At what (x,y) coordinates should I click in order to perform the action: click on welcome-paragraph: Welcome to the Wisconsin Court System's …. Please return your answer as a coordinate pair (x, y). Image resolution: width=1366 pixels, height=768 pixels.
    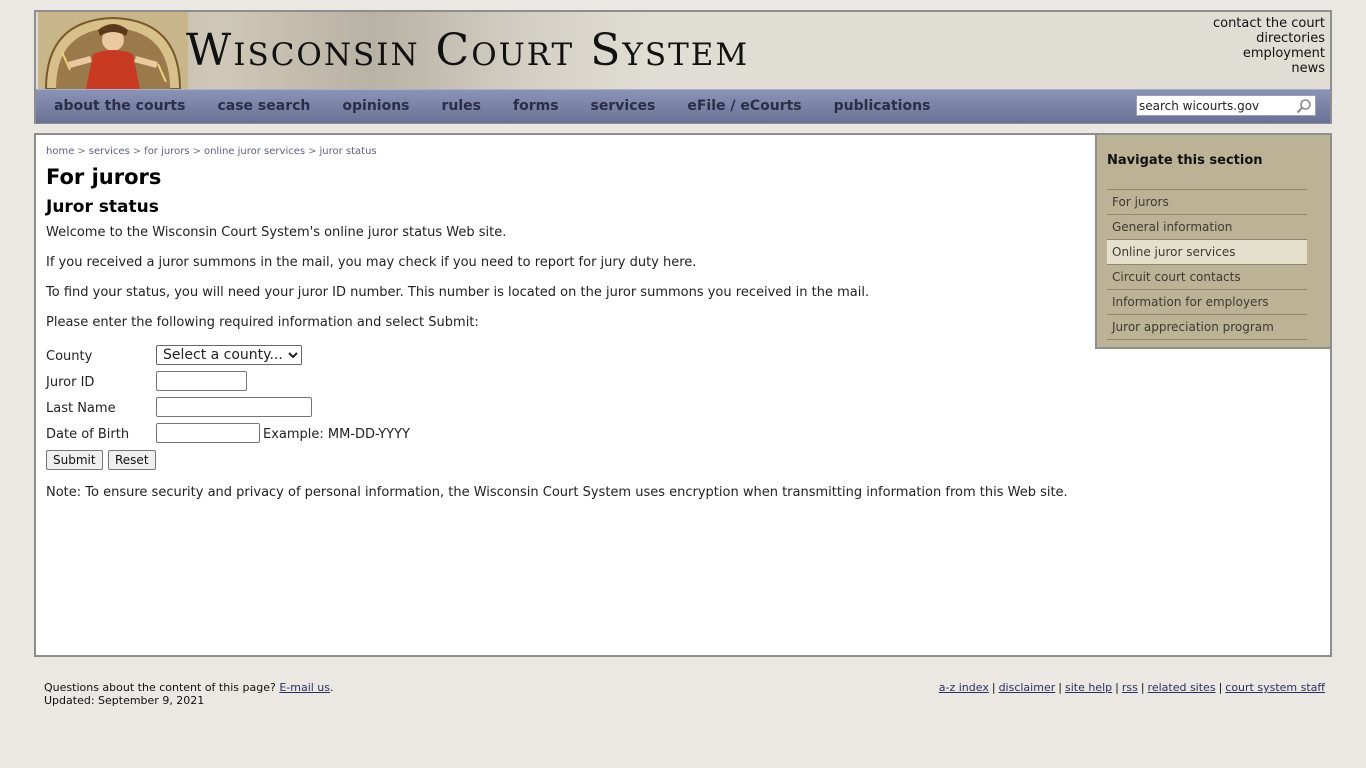
    Looking at the image, I should click on (276, 232).